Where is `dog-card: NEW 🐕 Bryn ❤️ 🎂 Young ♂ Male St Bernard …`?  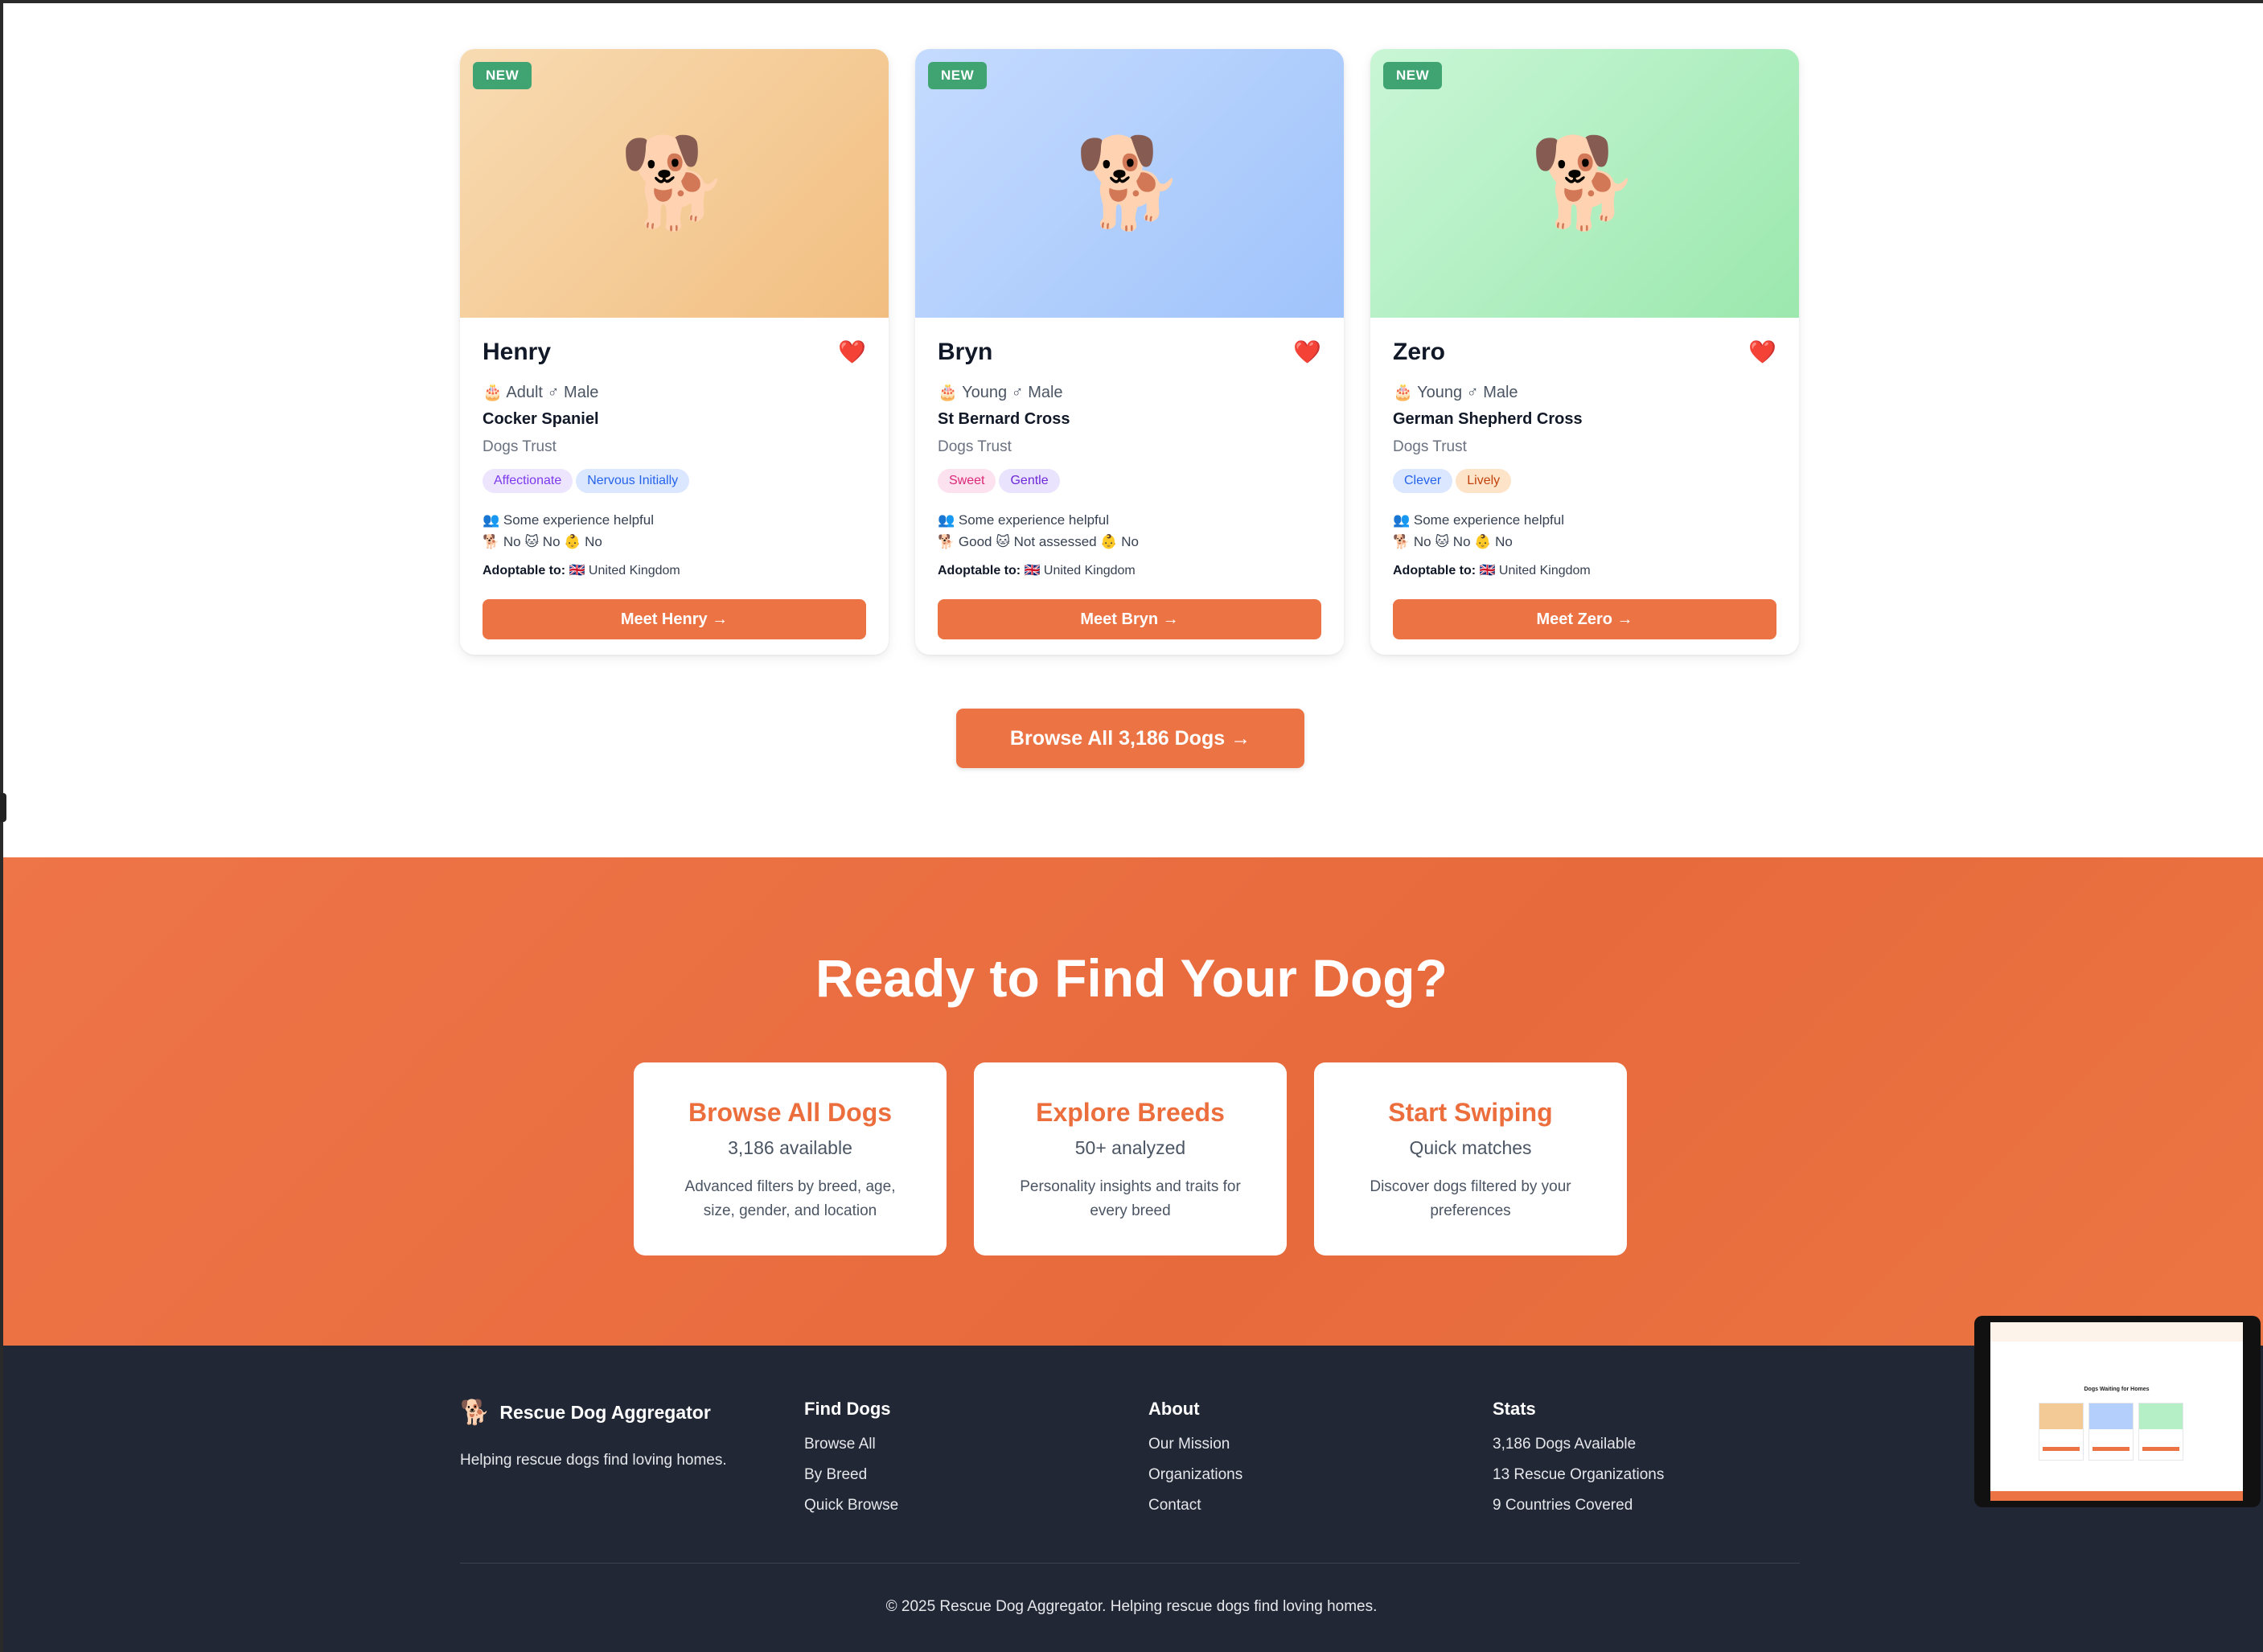
dog-card: NEW 🐕 Bryn ❤️ 🎂 Young ♂ Male St Bernard … is located at coordinates (1129, 352).